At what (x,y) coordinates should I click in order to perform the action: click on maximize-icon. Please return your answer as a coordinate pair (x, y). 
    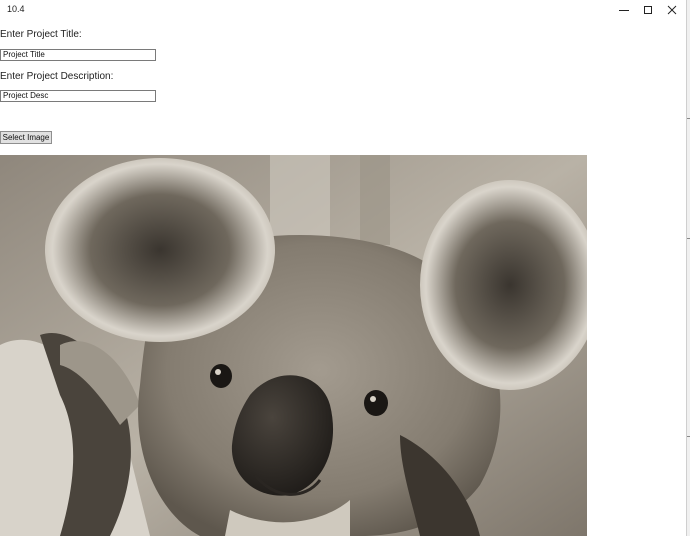
    Looking at the image, I should click on (648, 10).